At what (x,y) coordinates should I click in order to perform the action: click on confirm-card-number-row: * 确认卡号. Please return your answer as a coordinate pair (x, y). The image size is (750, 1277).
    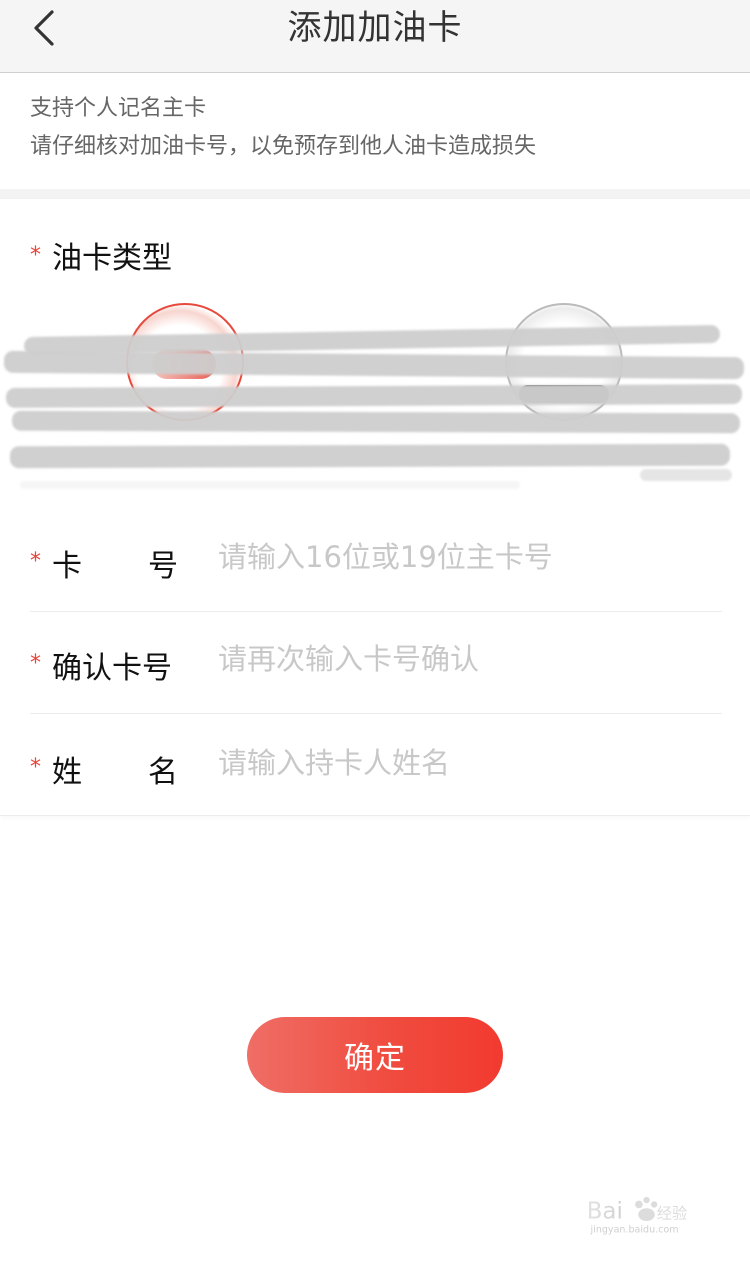
    Looking at the image, I should click on (376, 660).